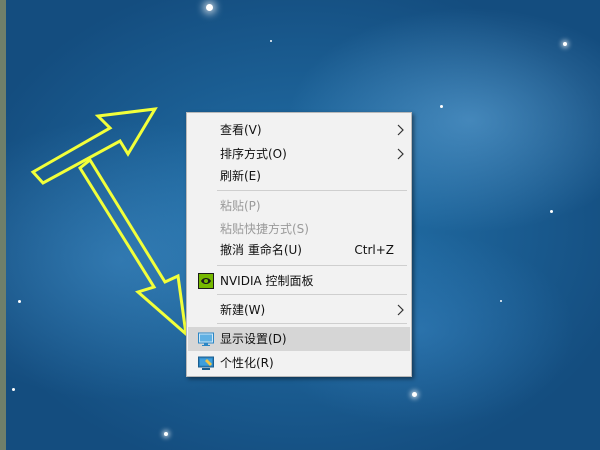 This screenshot has width=600, height=450. Describe the element at coordinates (240, 176) in the screenshot. I see `menu-item-label: 刷新(E)` at that location.